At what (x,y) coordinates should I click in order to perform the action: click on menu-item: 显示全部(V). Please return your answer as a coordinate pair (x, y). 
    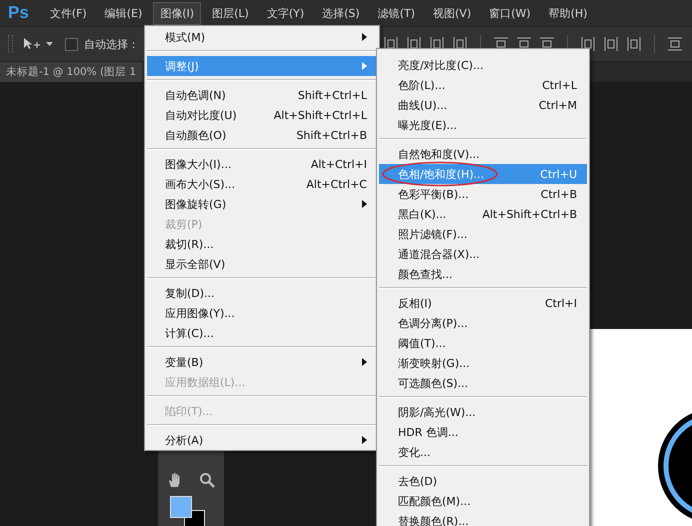
    Looking at the image, I should click on (262, 264).